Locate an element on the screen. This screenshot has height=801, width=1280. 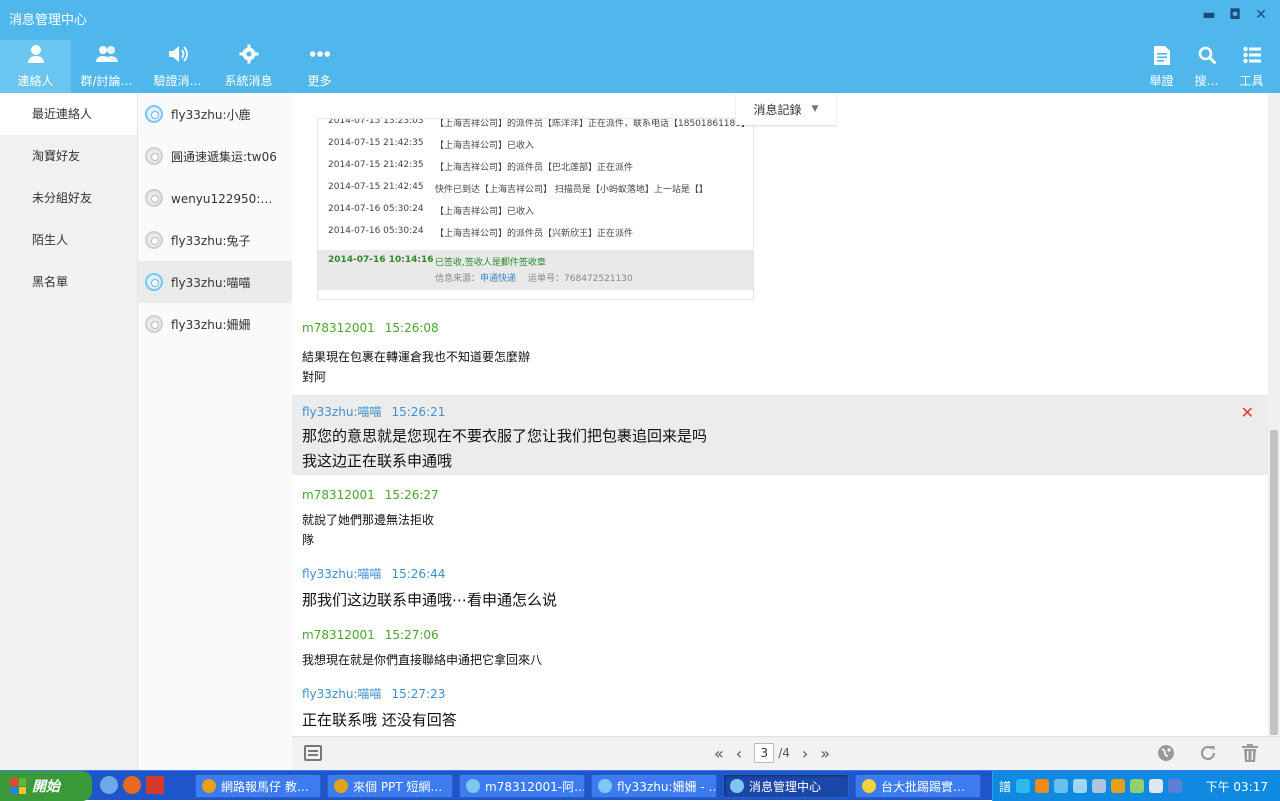
message-line: 隊 is located at coordinates (308, 540).